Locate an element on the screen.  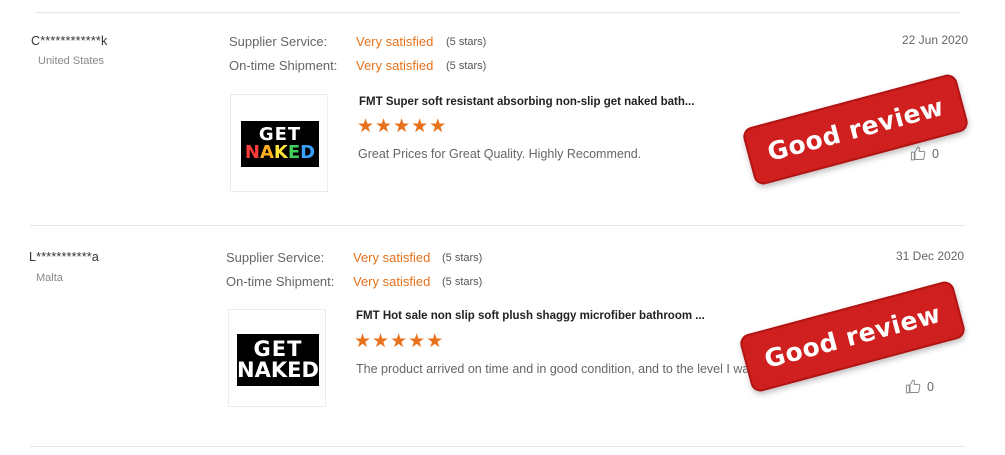
review-date: 31 Dec 2020 is located at coordinates (930, 256).